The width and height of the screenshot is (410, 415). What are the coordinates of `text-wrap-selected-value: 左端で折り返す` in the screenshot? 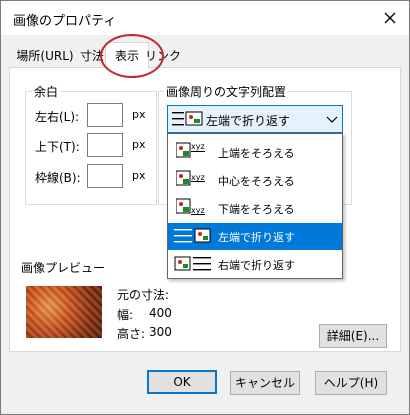 It's located at (248, 121).